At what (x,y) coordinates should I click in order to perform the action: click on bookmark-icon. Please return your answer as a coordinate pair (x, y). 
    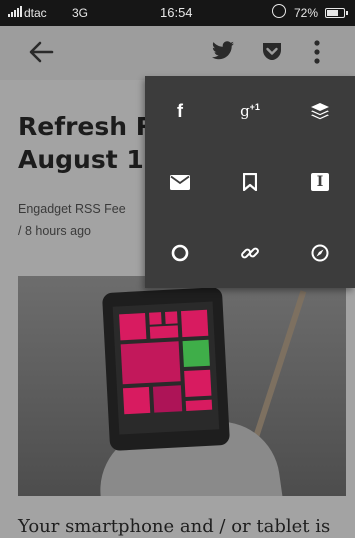
    Looking at the image, I should click on (250, 182).